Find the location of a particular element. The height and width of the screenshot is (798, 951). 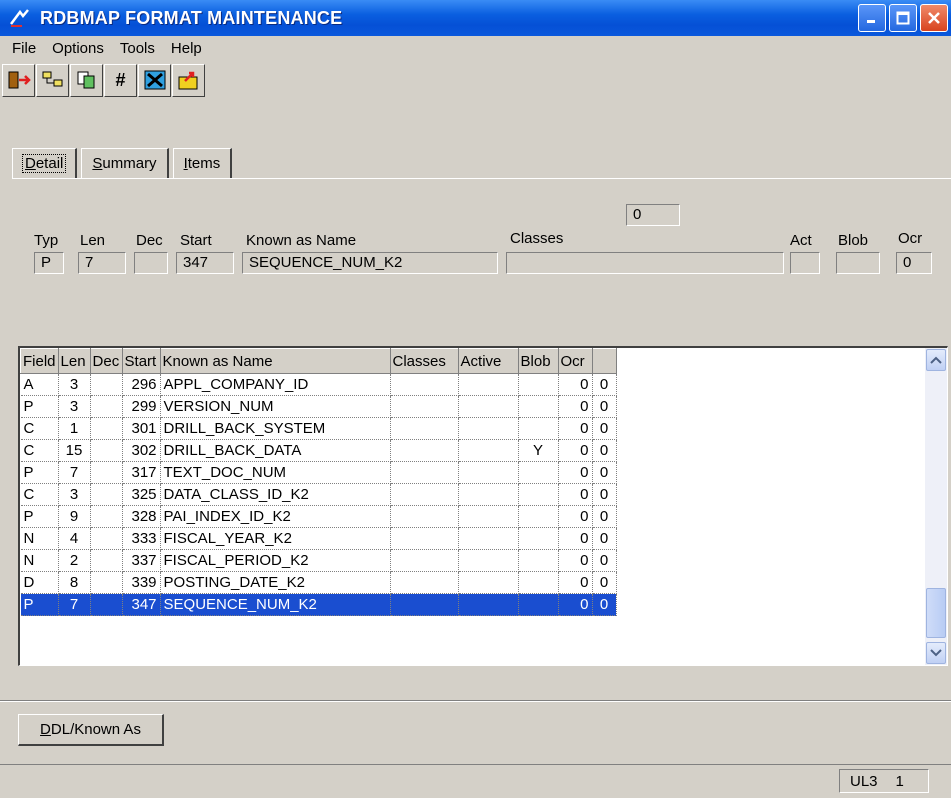

scroll-thumb is located at coordinates (936, 613).